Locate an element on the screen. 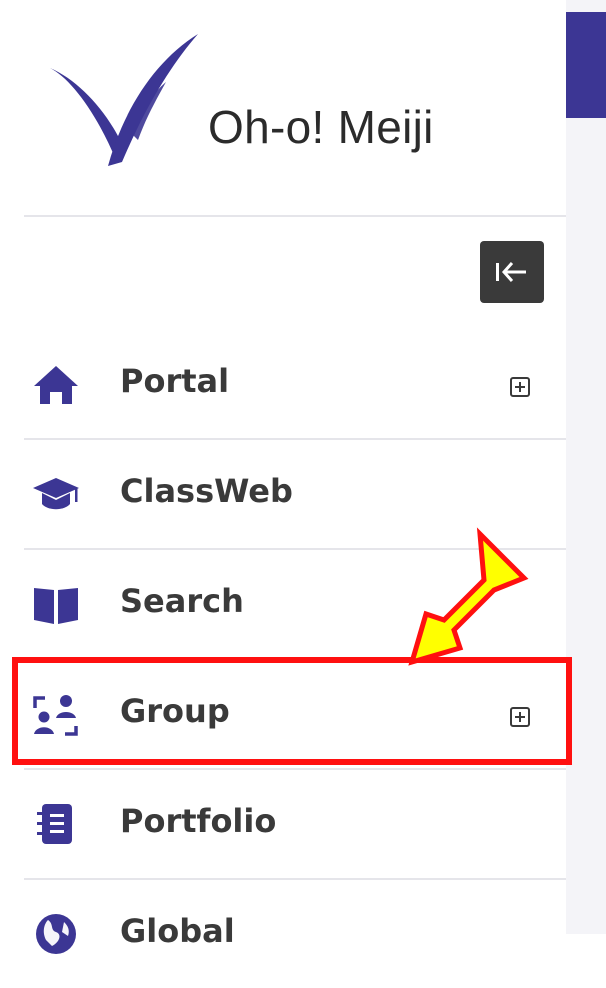  sidebar-item-classweb: ClassWeb is located at coordinates (295, 495).